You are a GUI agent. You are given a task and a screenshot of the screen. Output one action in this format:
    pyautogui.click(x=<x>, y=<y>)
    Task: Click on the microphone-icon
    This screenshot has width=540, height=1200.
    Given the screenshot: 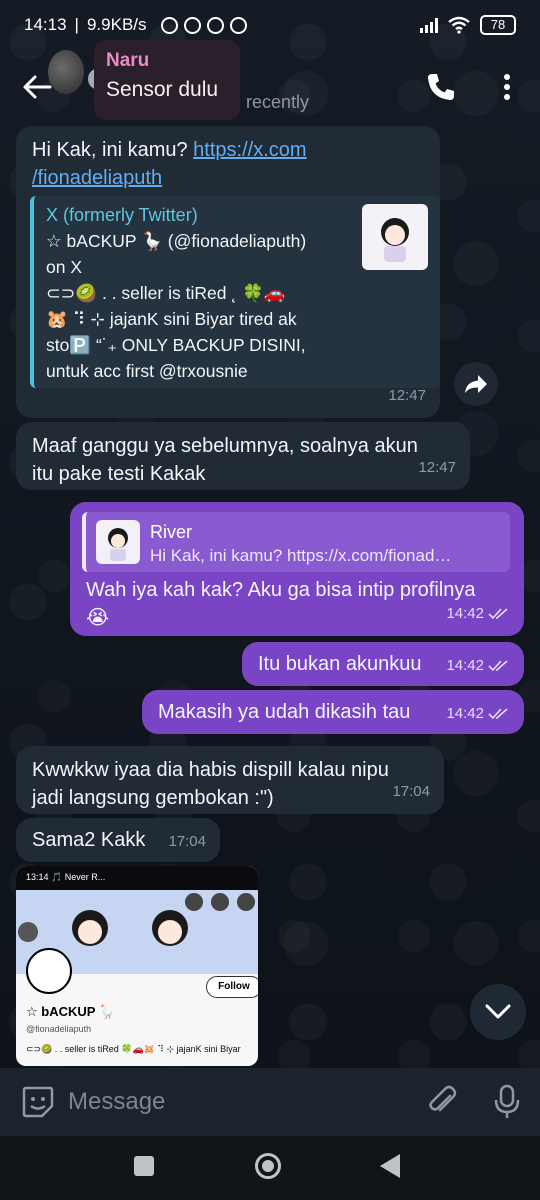 What is the action you would take?
    pyautogui.click(x=507, y=1102)
    